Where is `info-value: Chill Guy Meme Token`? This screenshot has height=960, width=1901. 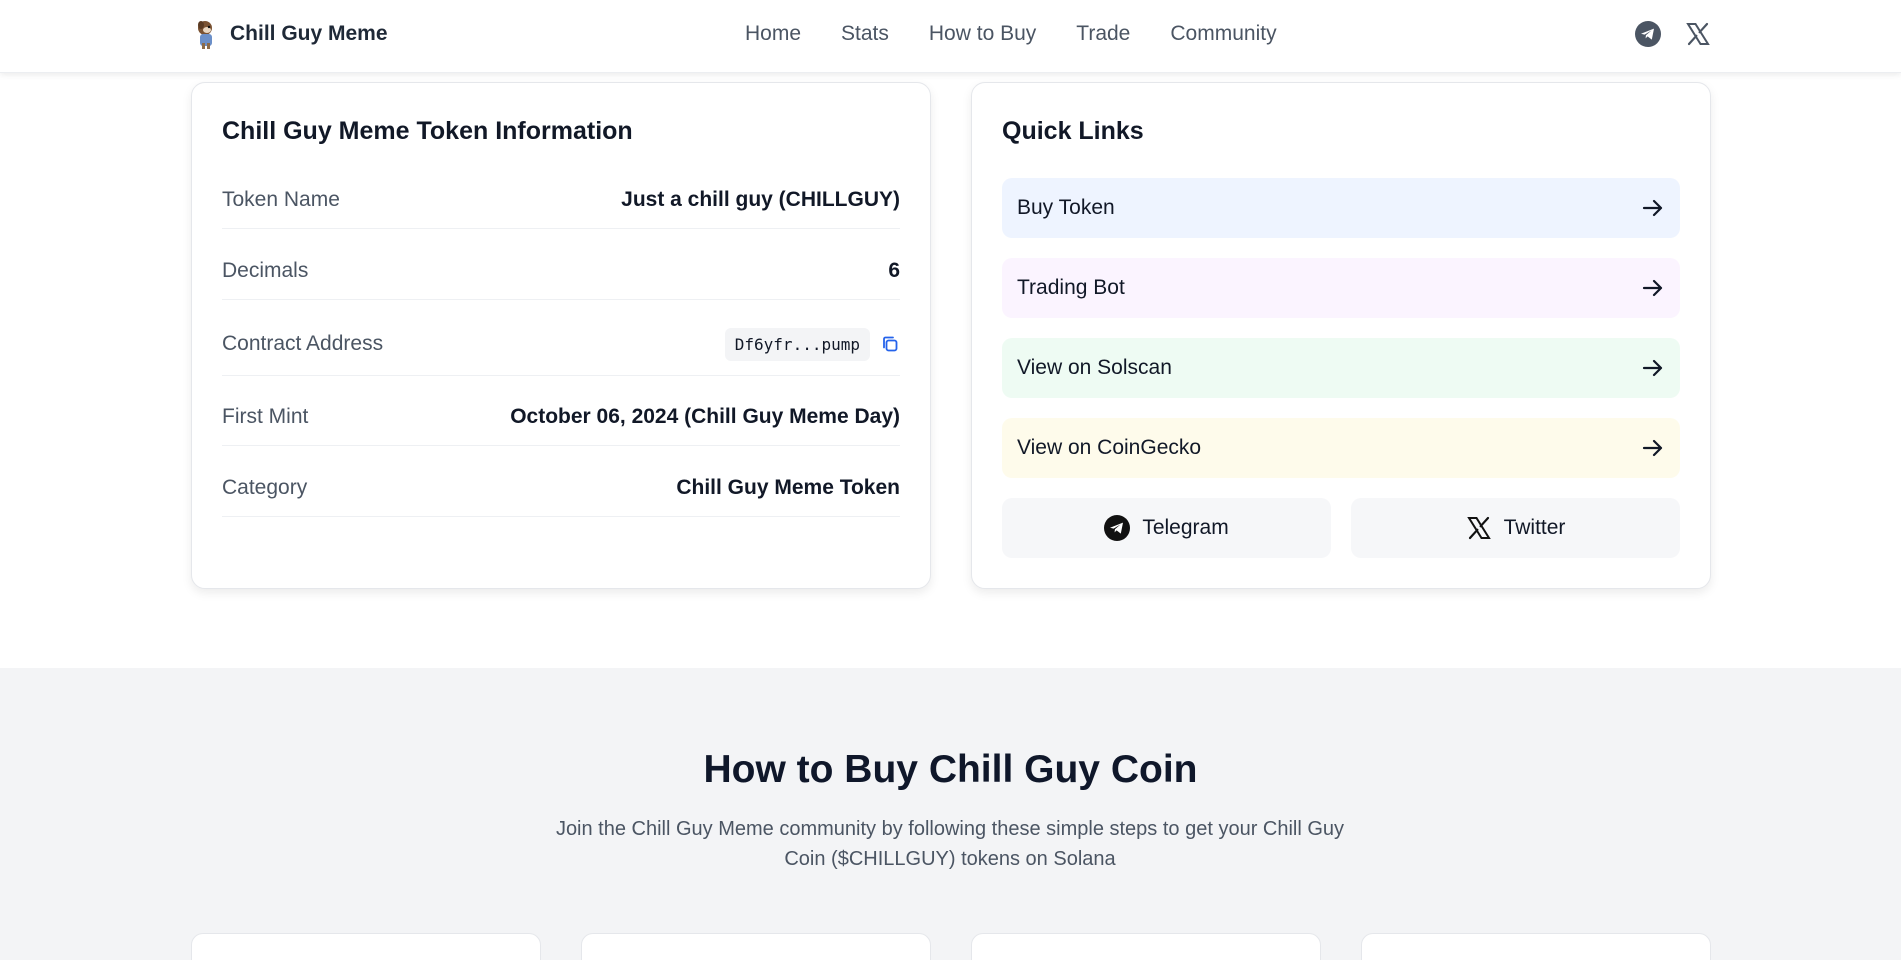 info-value: Chill Guy Meme Token is located at coordinates (788, 487).